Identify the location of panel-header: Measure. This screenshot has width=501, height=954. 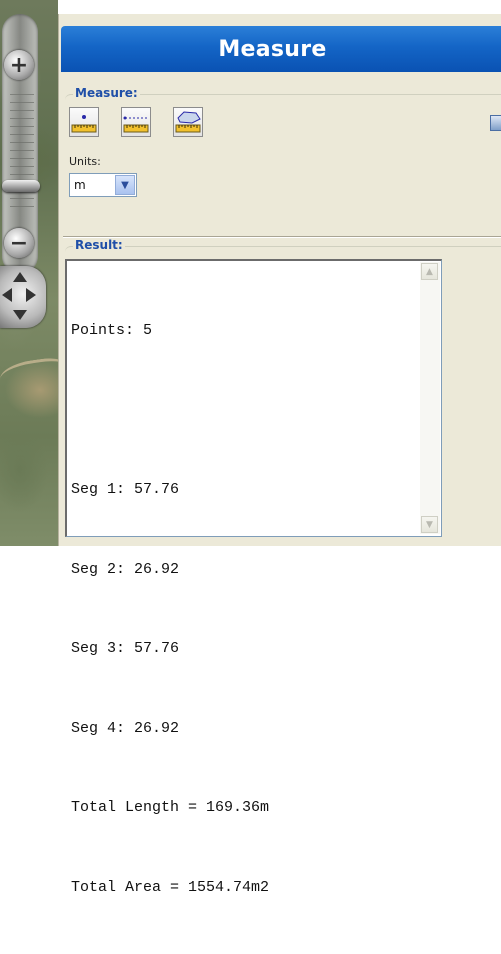
(281, 49).